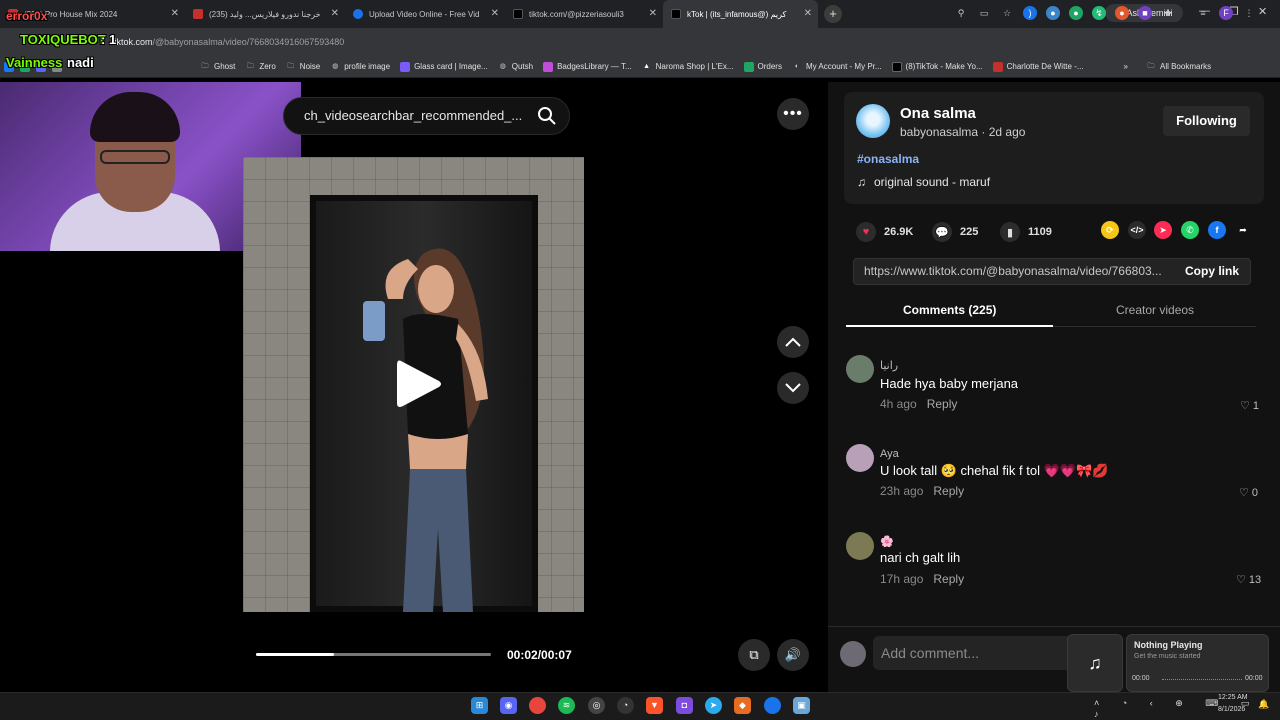 This screenshot has width=1280, height=720. What do you see at coordinates (1231, 709) in the screenshot?
I see `clock-date: 8/1/2026` at bounding box center [1231, 709].